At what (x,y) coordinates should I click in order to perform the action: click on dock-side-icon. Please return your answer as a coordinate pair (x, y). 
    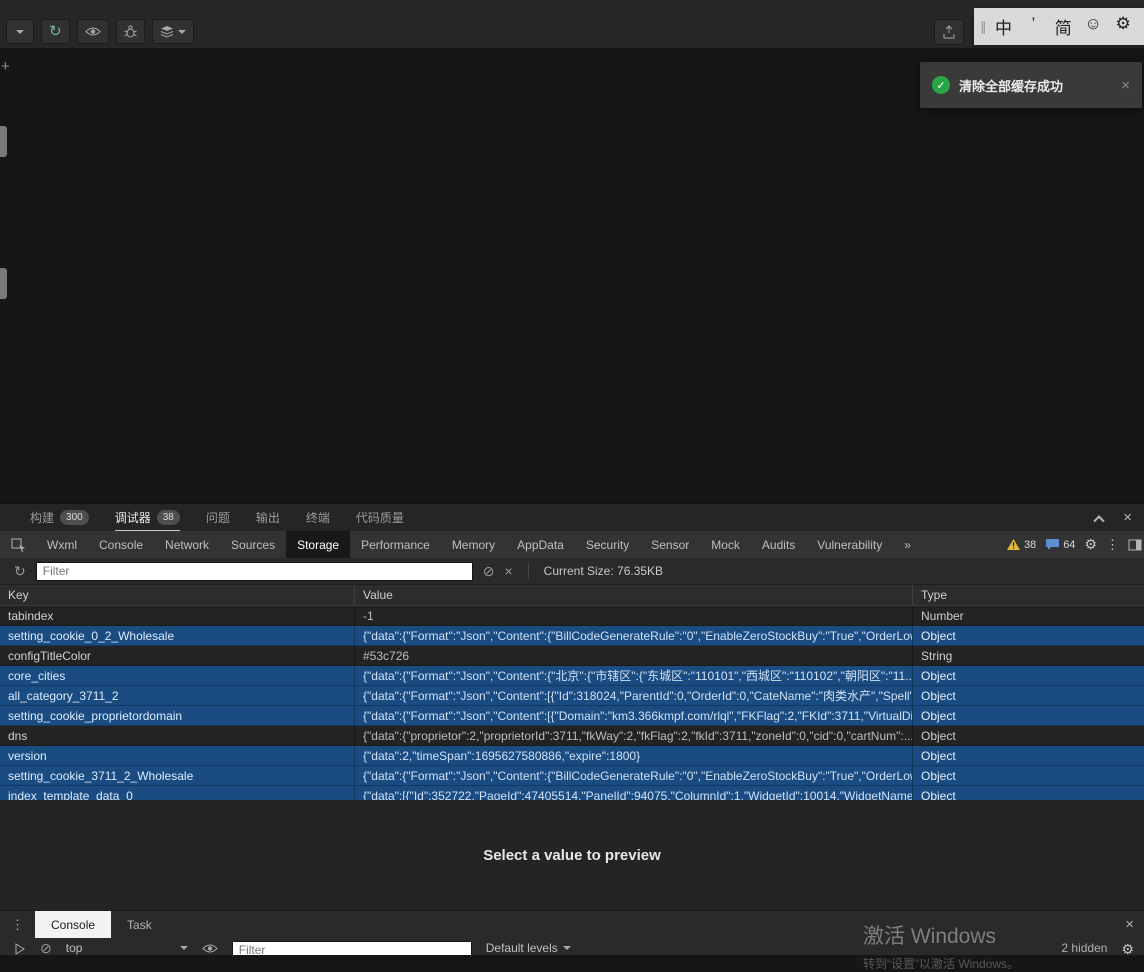
    Looking at the image, I should click on (1135, 545).